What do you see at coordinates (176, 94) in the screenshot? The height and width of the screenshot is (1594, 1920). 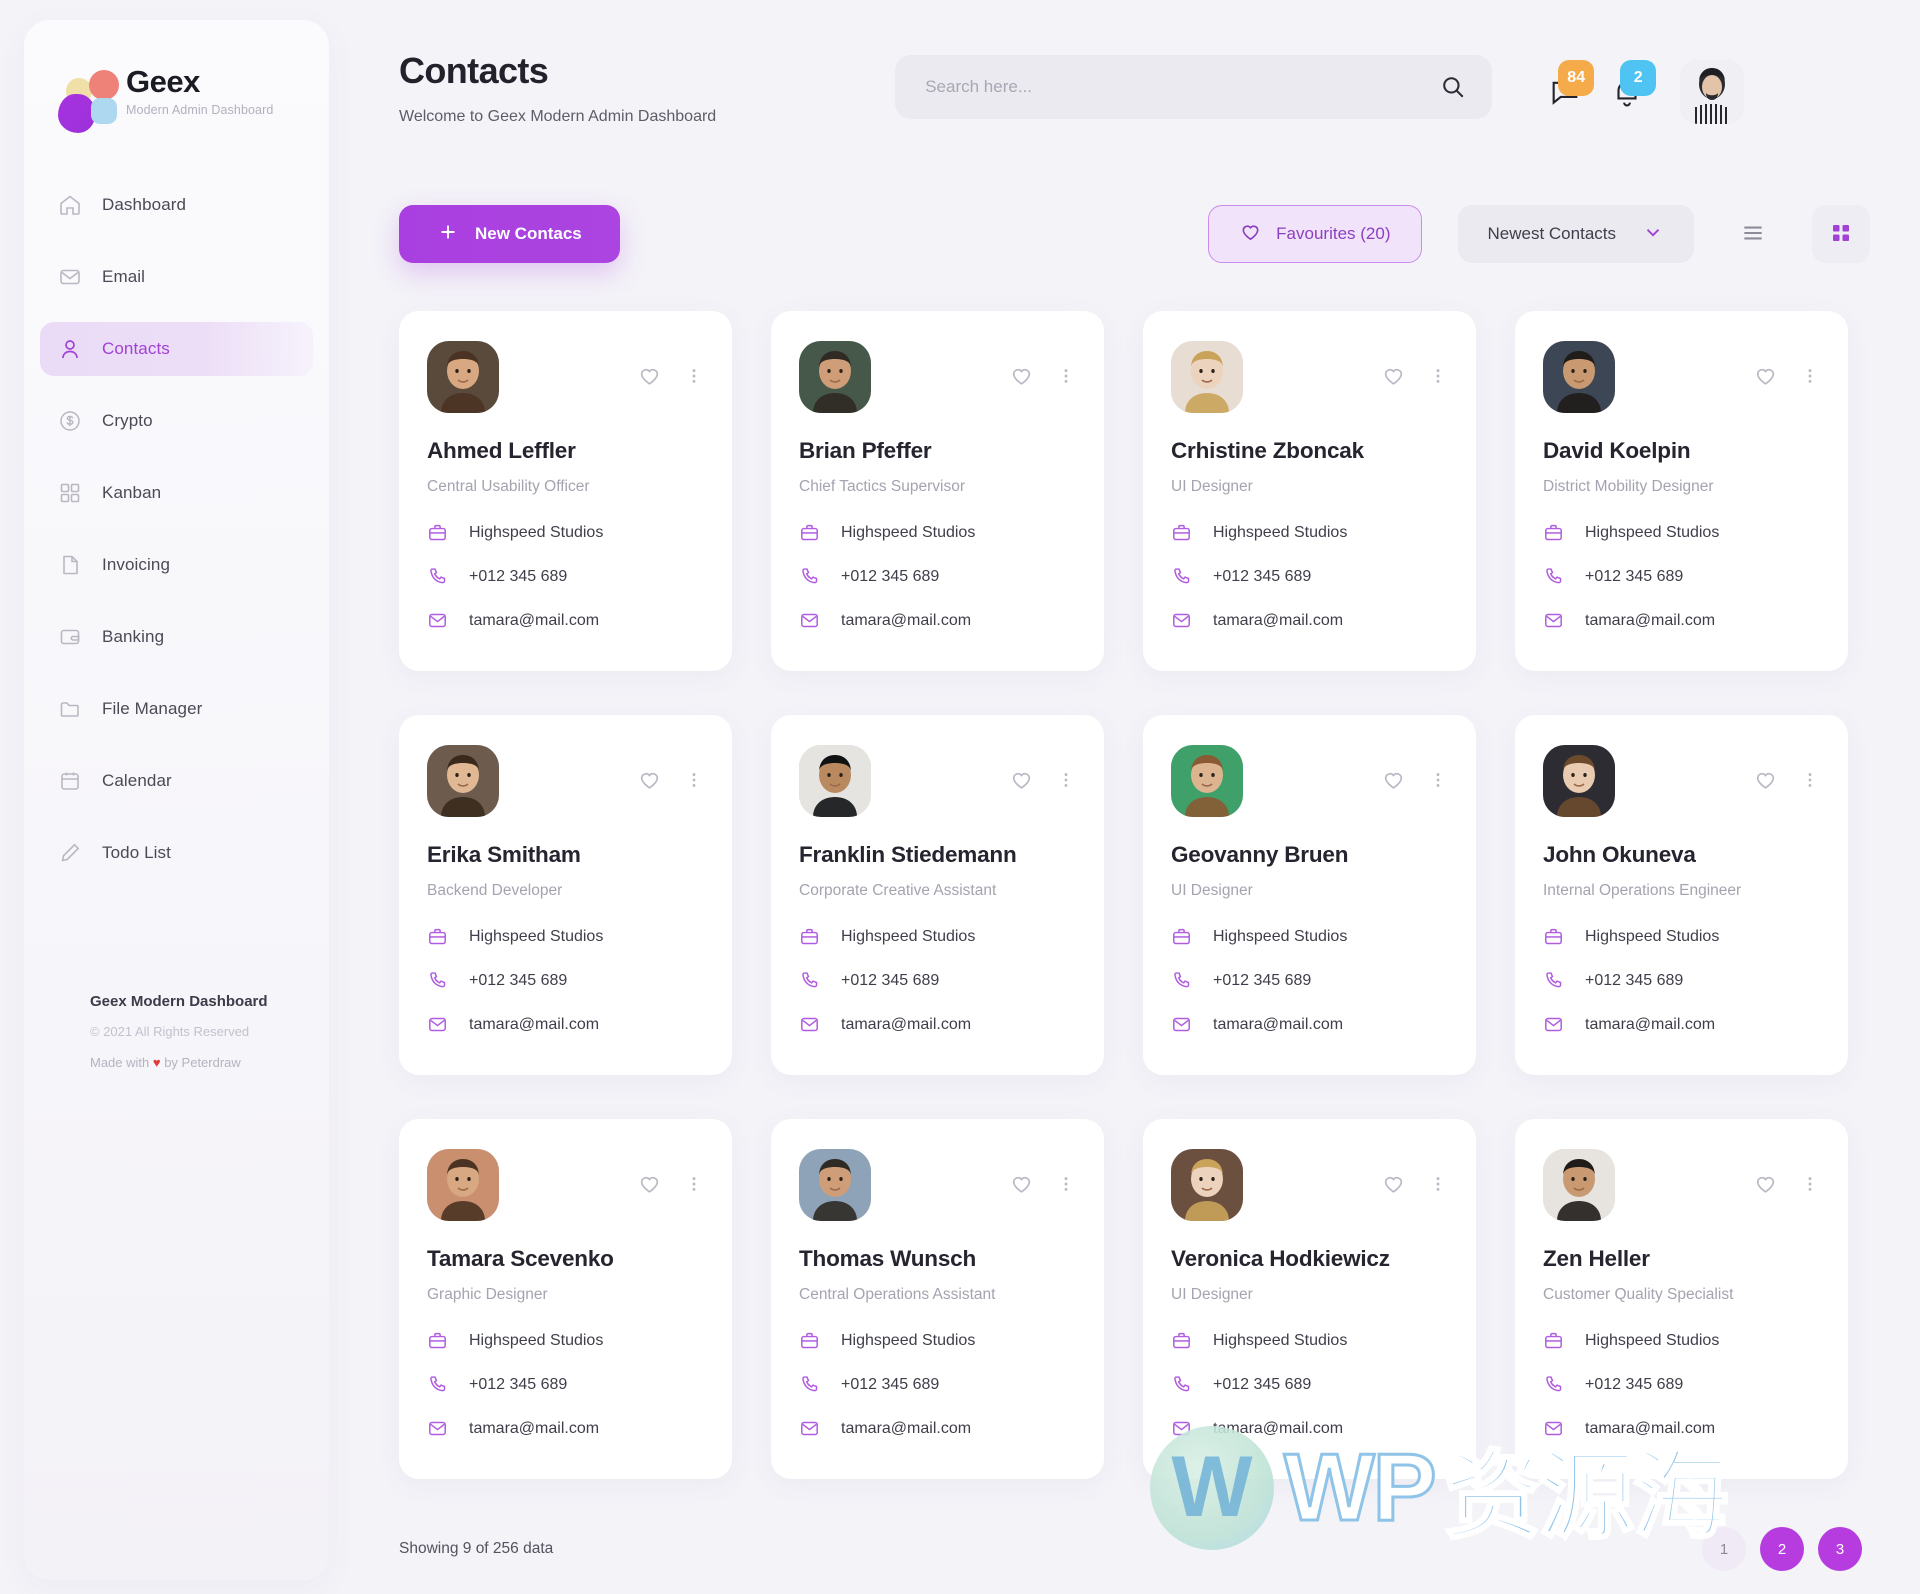 I see `brand-logo-block: Geex Modern Admin Dashboard` at bounding box center [176, 94].